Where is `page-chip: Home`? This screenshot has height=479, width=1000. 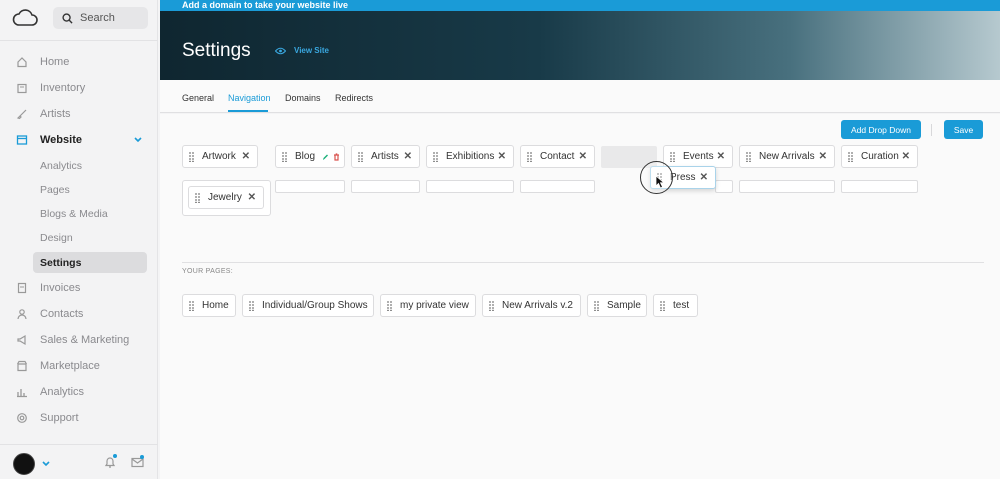
page-chip: Home is located at coordinates (209, 305).